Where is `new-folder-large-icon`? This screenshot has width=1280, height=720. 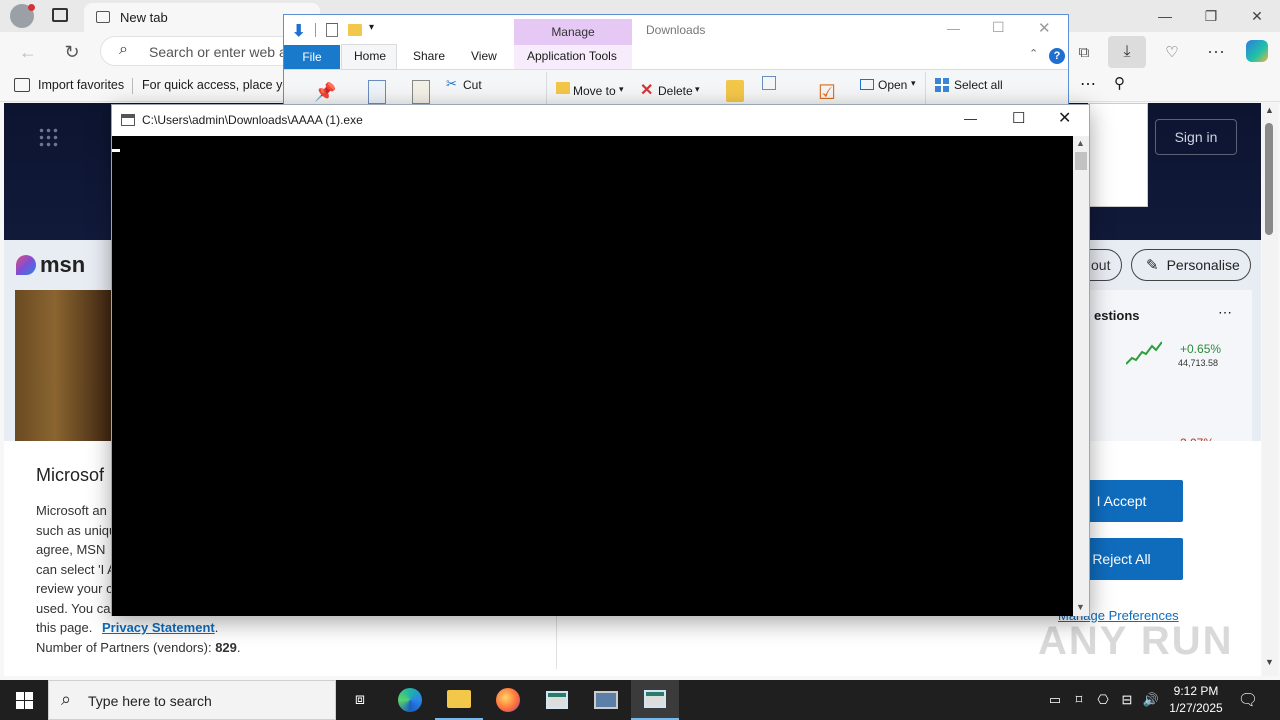
new-folder-large-icon is located at coordinates (735, 91).